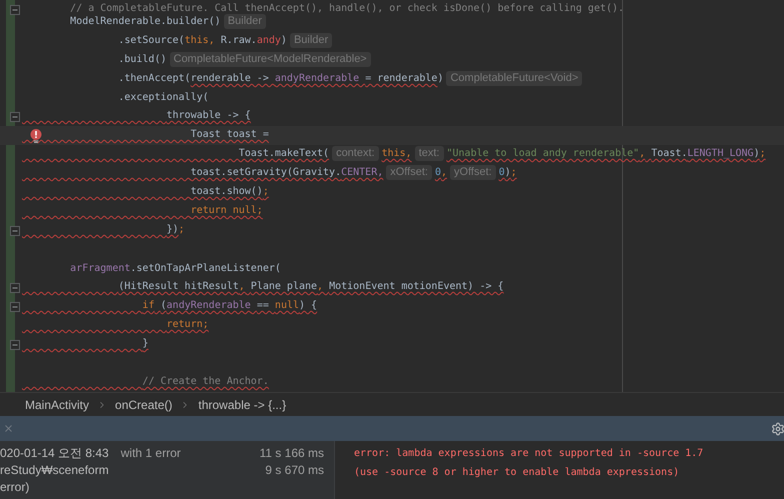 This screenshot has height=499, width=784. What do you see at coordinates (777, 429) in the screenshot?
I see `settings-icon` at bounding box center [777, 429].